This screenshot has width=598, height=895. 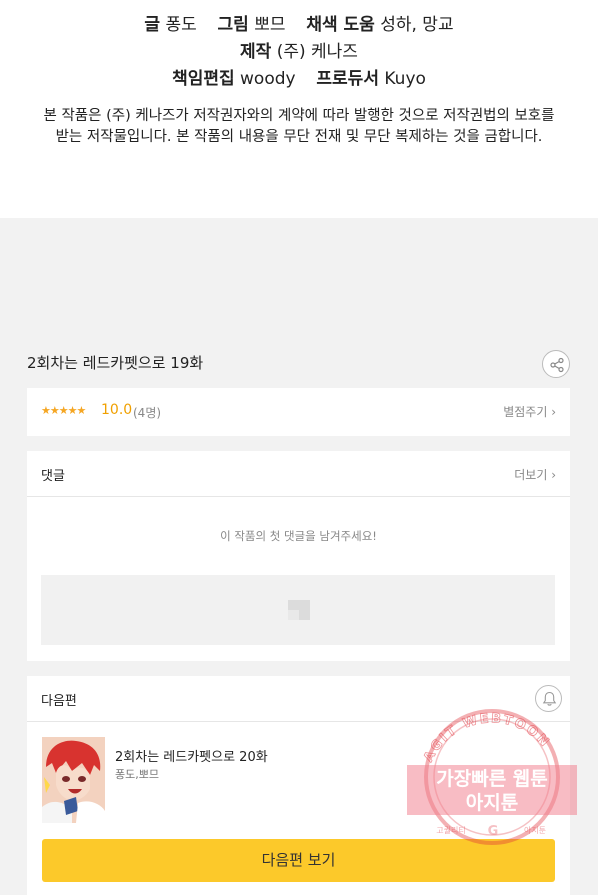 I want to click on comment-placeholder-icon, so click(x=299, y=610).